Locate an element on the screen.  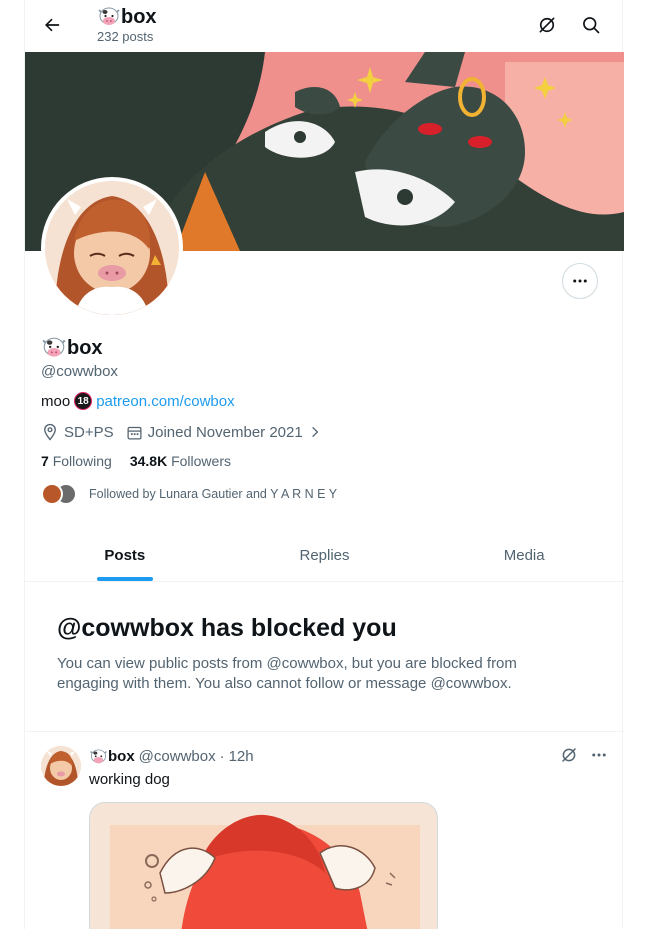
follow-stats: 7 Following 34.8K Followers is located at coordinates (321, 461).